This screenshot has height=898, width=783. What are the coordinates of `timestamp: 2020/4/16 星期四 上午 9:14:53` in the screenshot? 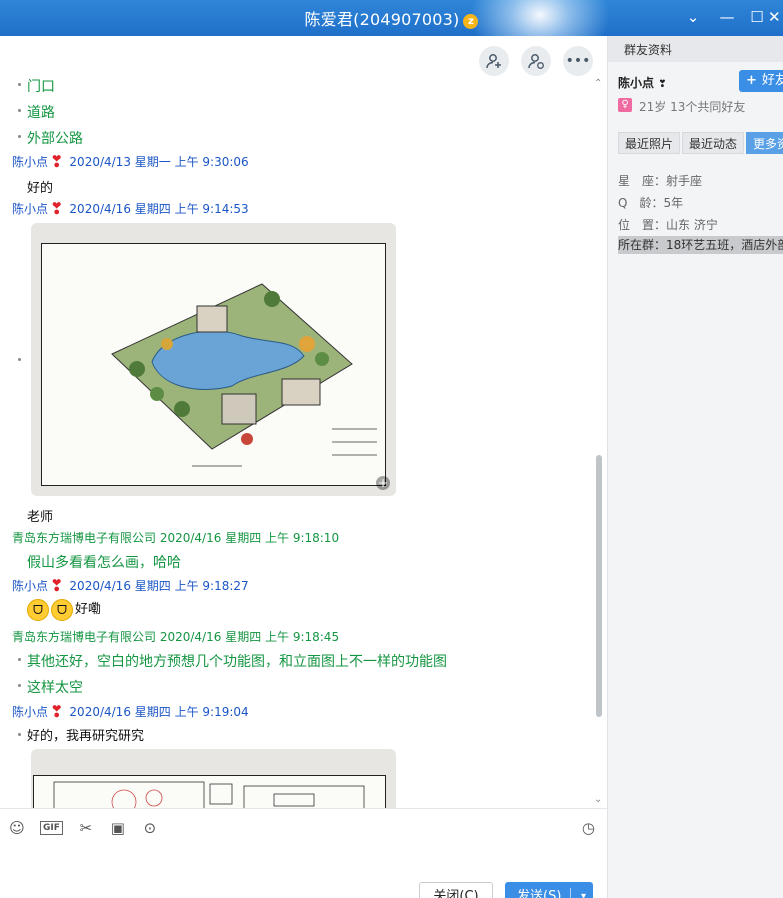 It's located at (159, 209).